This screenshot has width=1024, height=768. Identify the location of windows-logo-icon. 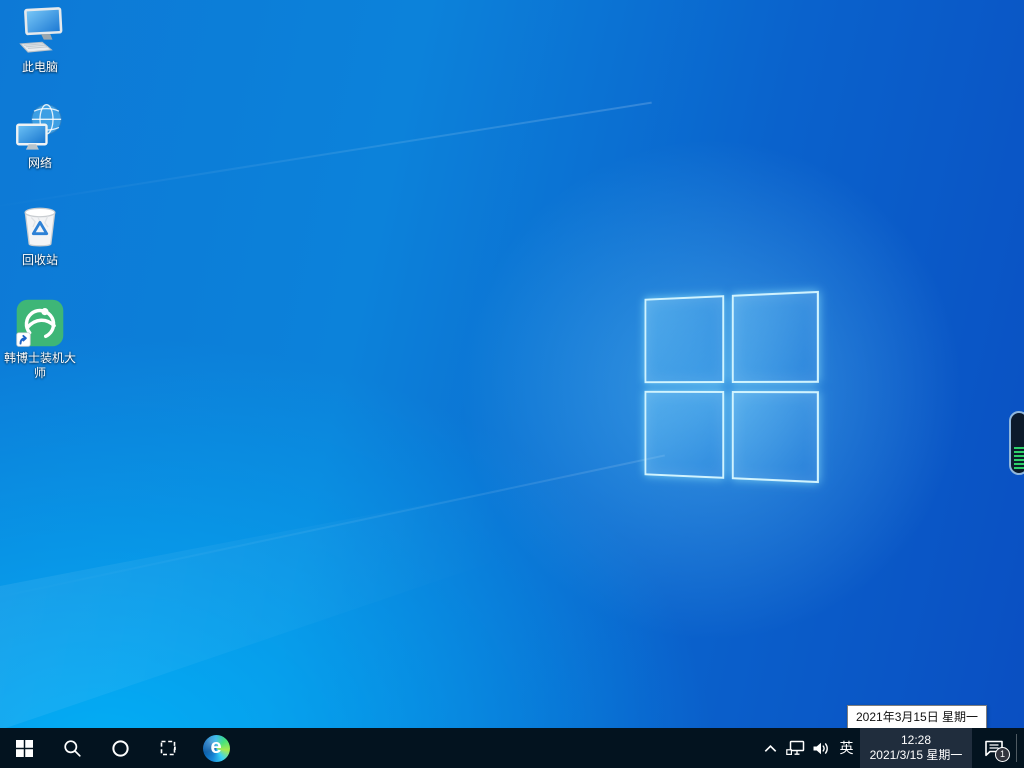
(731, 387).